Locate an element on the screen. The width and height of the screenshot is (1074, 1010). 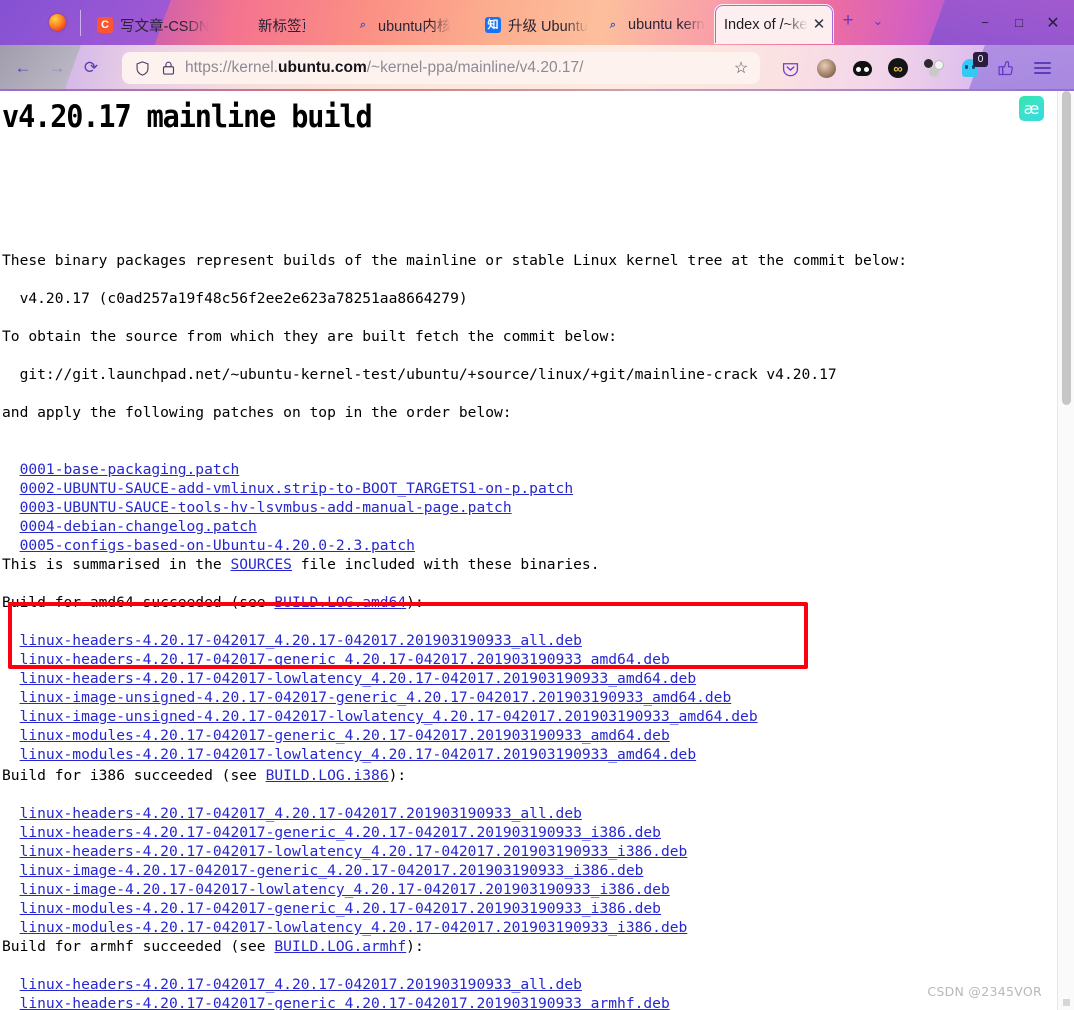
tab-xiewenzhang-csdn: C 写文章-CSDN is located at coordinates (155, 25).